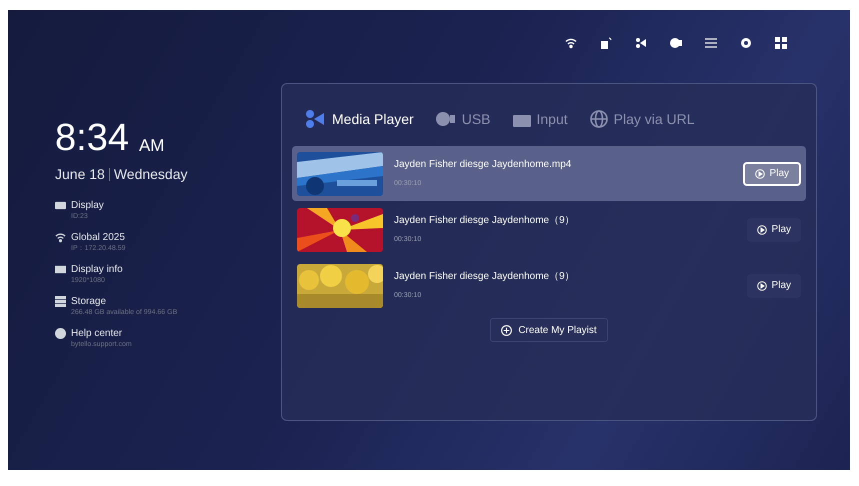  I want to click on cast-icon, so click(606, 43).